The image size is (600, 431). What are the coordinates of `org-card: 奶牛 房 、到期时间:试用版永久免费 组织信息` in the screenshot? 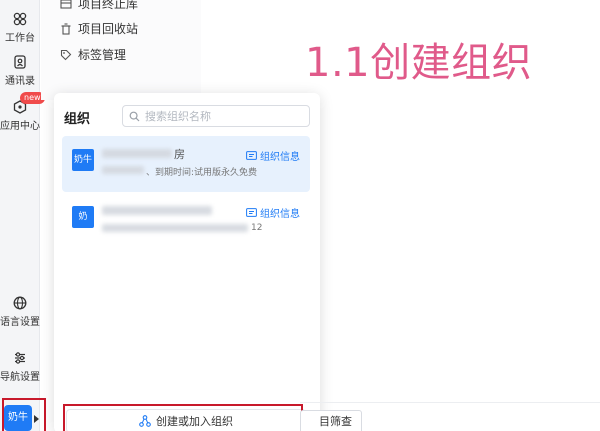 It's located at (186, 164).